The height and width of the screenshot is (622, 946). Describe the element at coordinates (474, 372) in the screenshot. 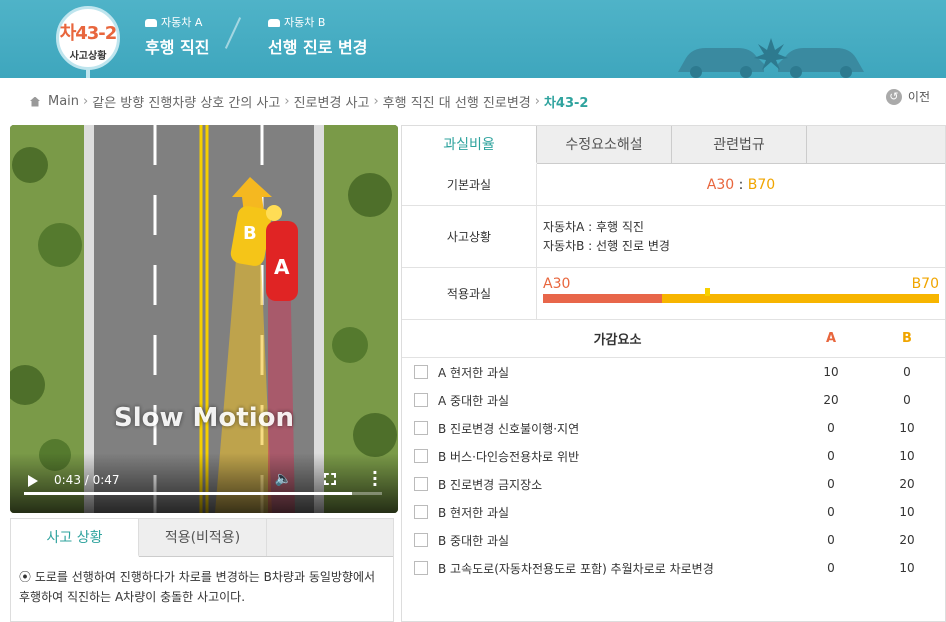

I see `adjust-label: A 현저한 과실` at that location.